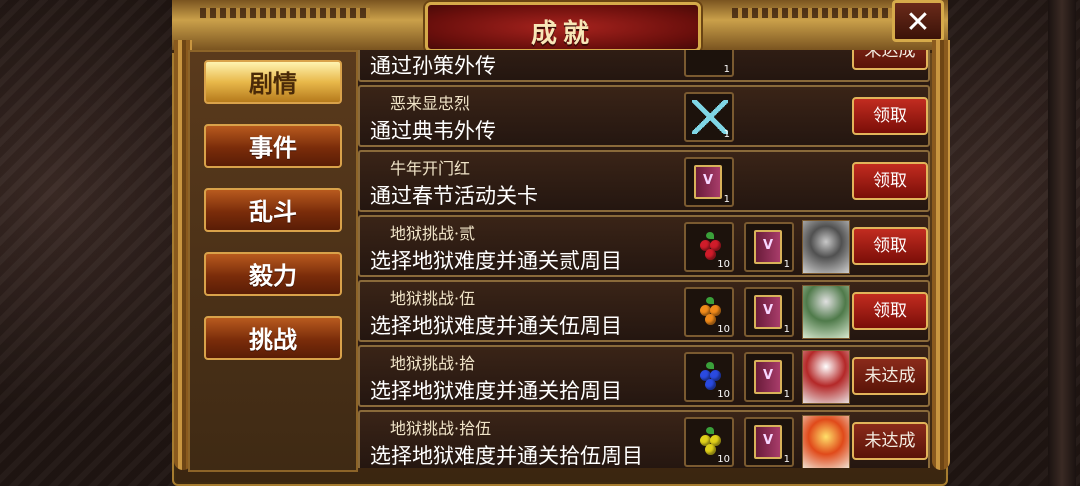 Image resolution: width=1080 pixels, height=486 pixels. Describe the element at coordinates (817, 13) in the screenshot. I see `ornament-right` at that location.